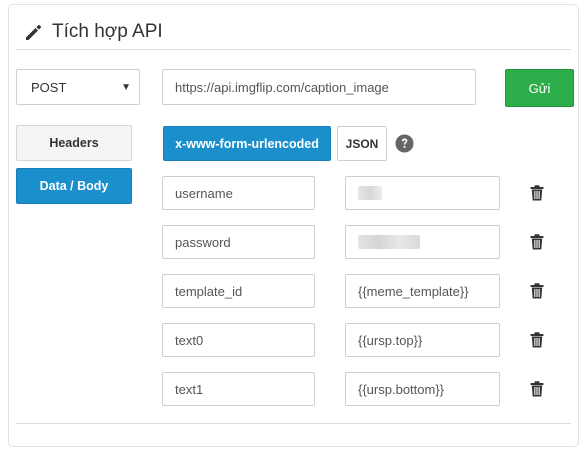 The height and width of the screenshot is (453, 588). I want to click on param-key-field: password, so click(238, 242).